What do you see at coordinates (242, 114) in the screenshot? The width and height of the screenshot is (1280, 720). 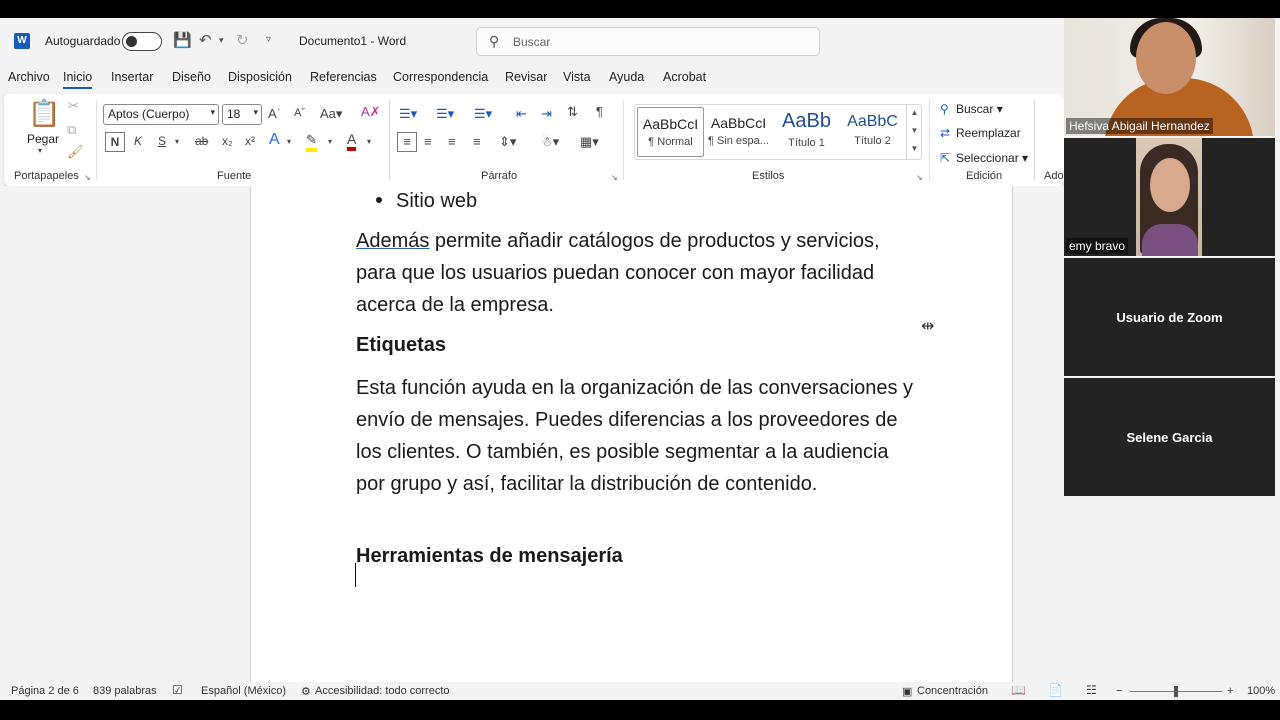 I see `font-size-select: 18 ▾` at bounding box center [242, 114].